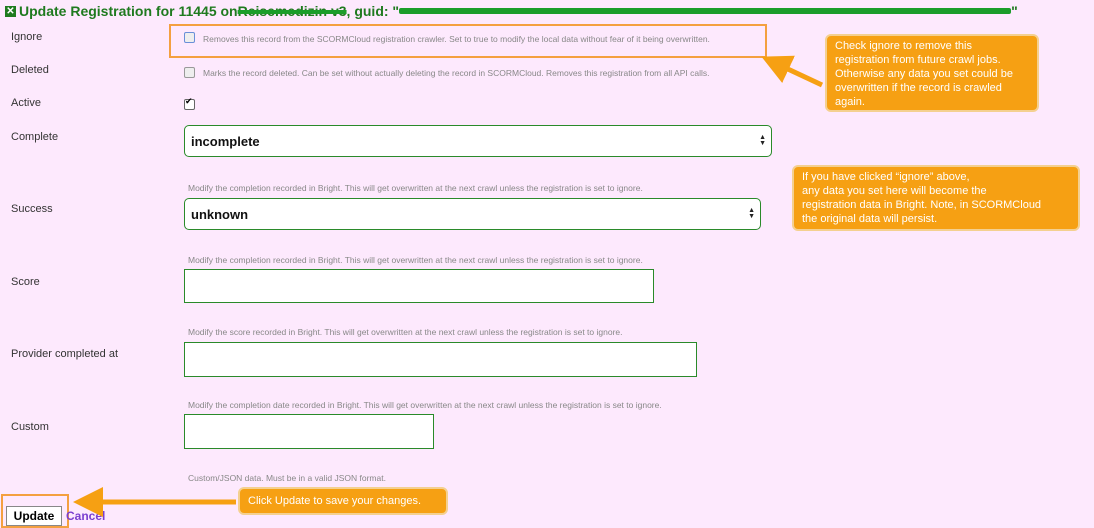  I want to click on arrow-to-ignore, so click(792, 71).